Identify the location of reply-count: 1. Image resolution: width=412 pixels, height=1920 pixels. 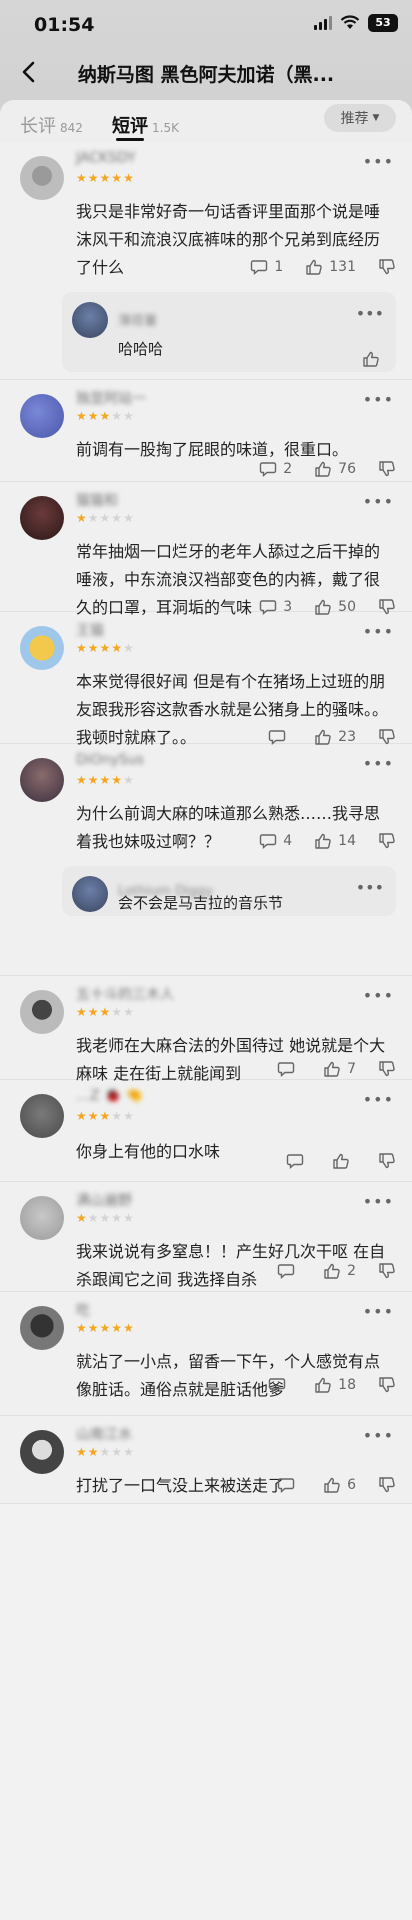
(279, 267).